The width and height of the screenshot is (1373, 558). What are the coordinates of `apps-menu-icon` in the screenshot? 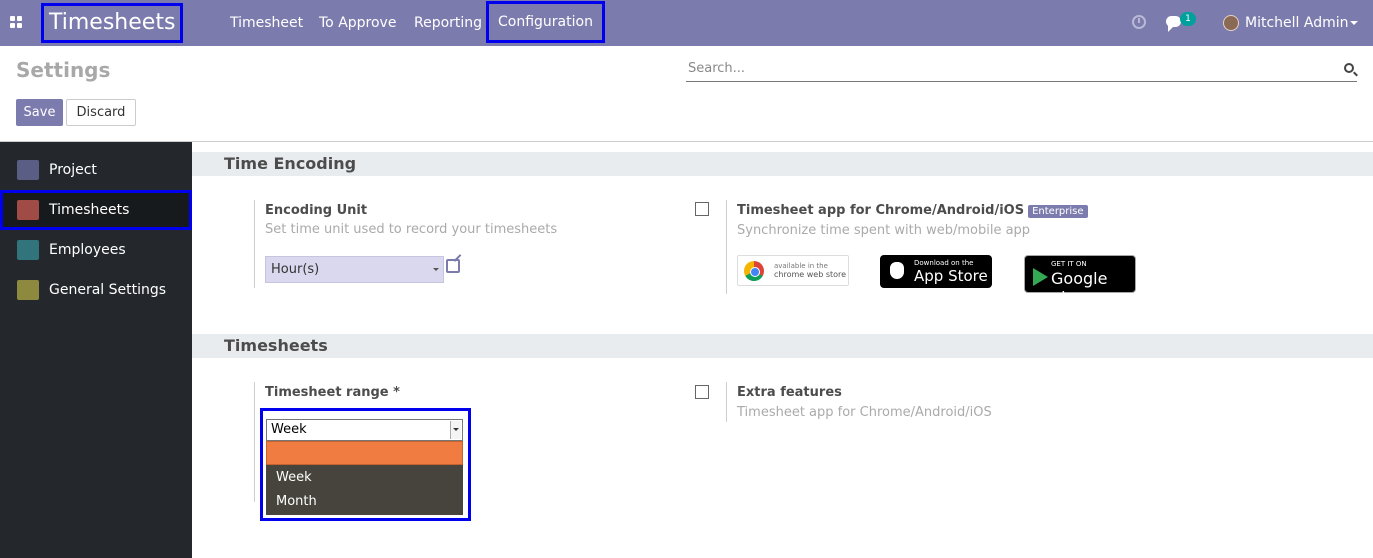 It's located at (16, 22).